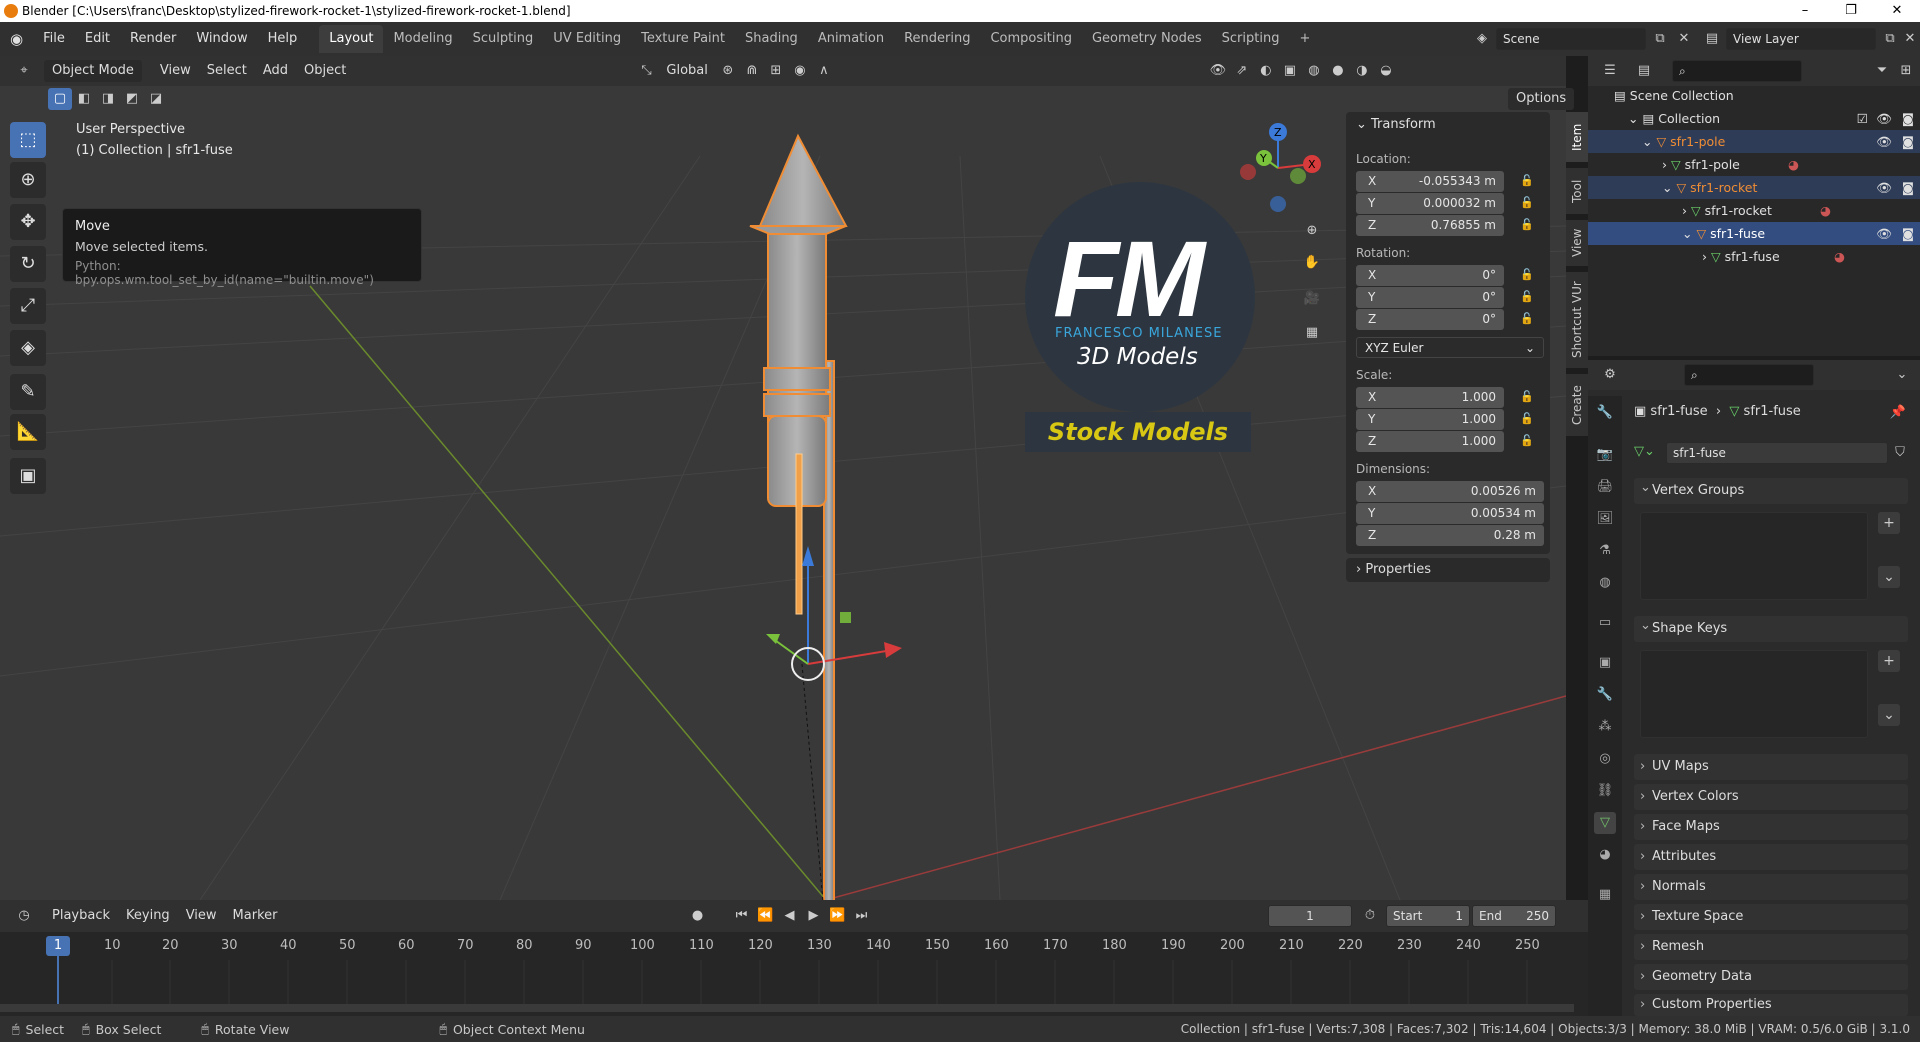 The height and width of the screenshot is (1042, 1920). What do you see at coordinates (800, 71) in the screenshot?
I see `proportional-edit-icon: ◉` at bounding box center [800, 71].